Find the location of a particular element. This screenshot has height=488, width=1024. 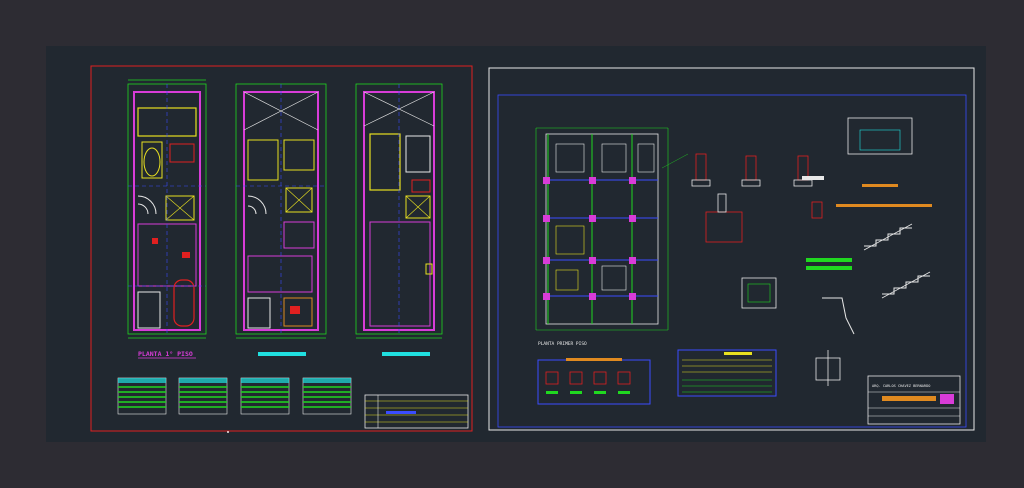

left-title-block is located at coordinates (416, 411).